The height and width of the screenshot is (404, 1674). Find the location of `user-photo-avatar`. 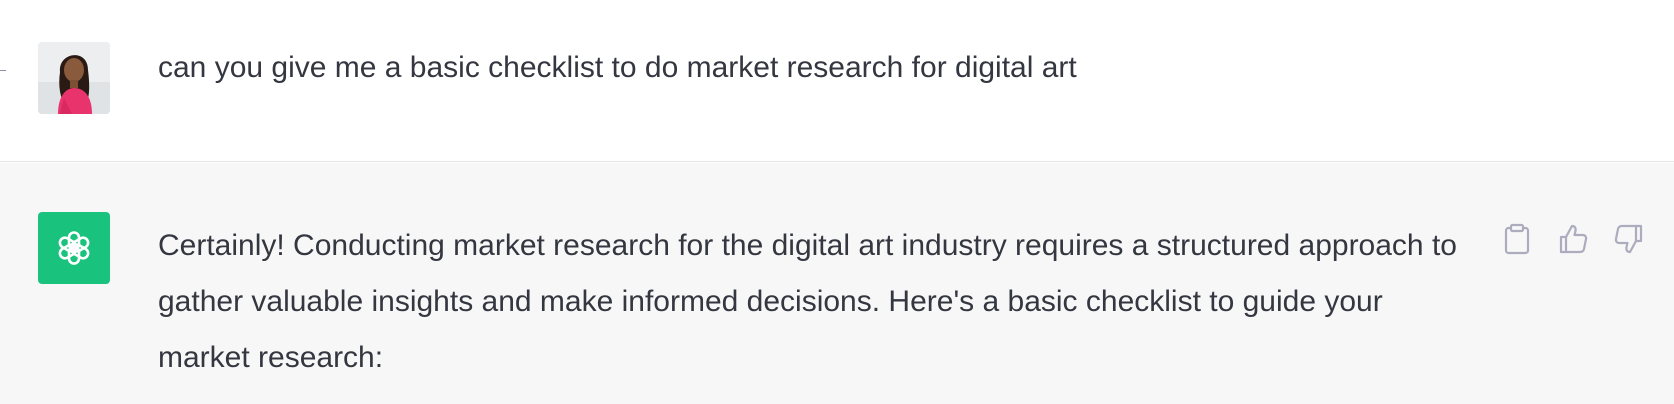

user-photo-avatar is located at coordinates (74, 78).